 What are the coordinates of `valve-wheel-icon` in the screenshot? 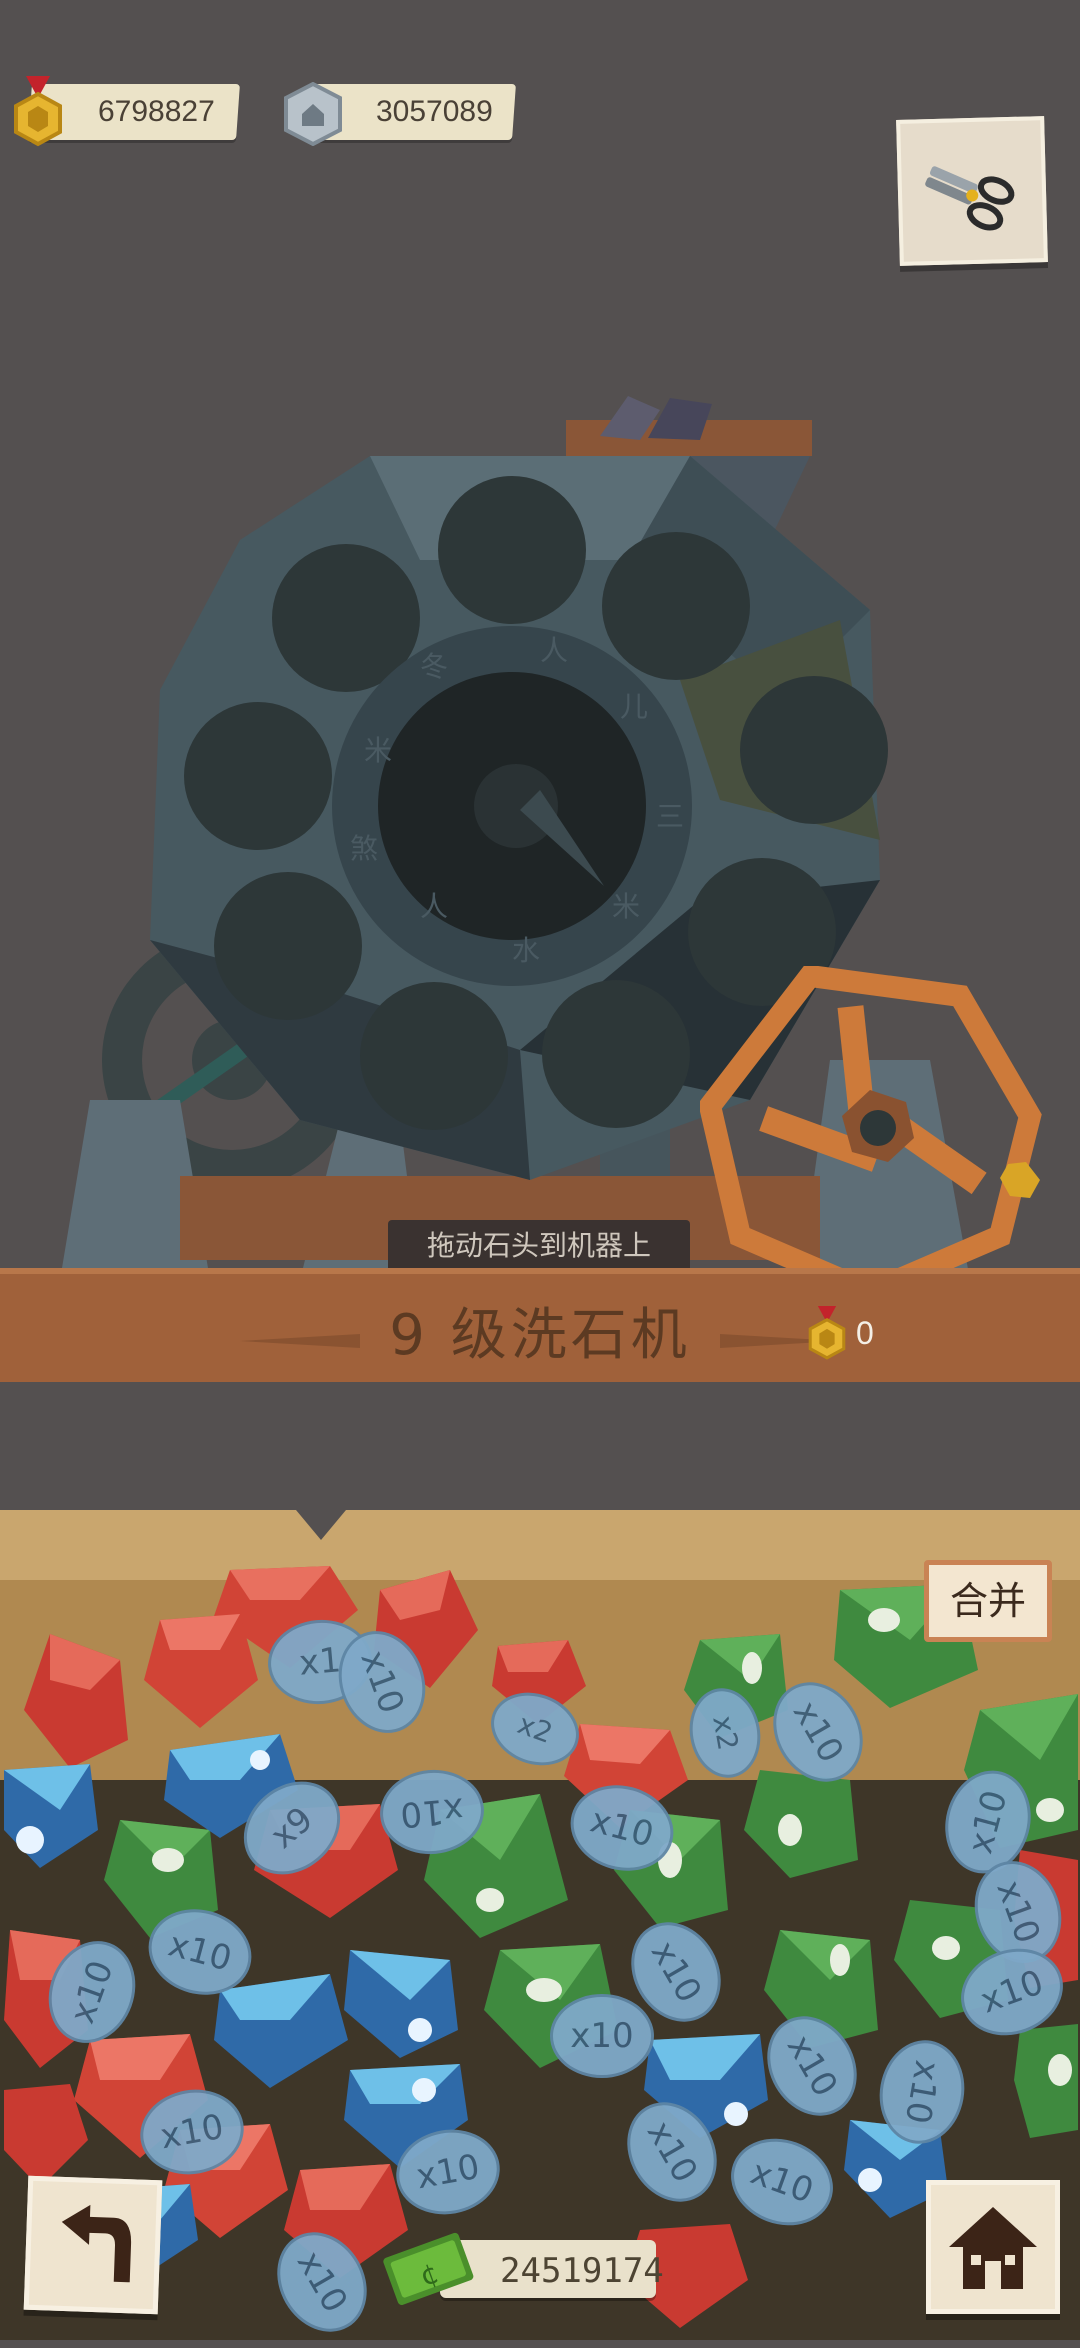 It's located at (880, 1136).